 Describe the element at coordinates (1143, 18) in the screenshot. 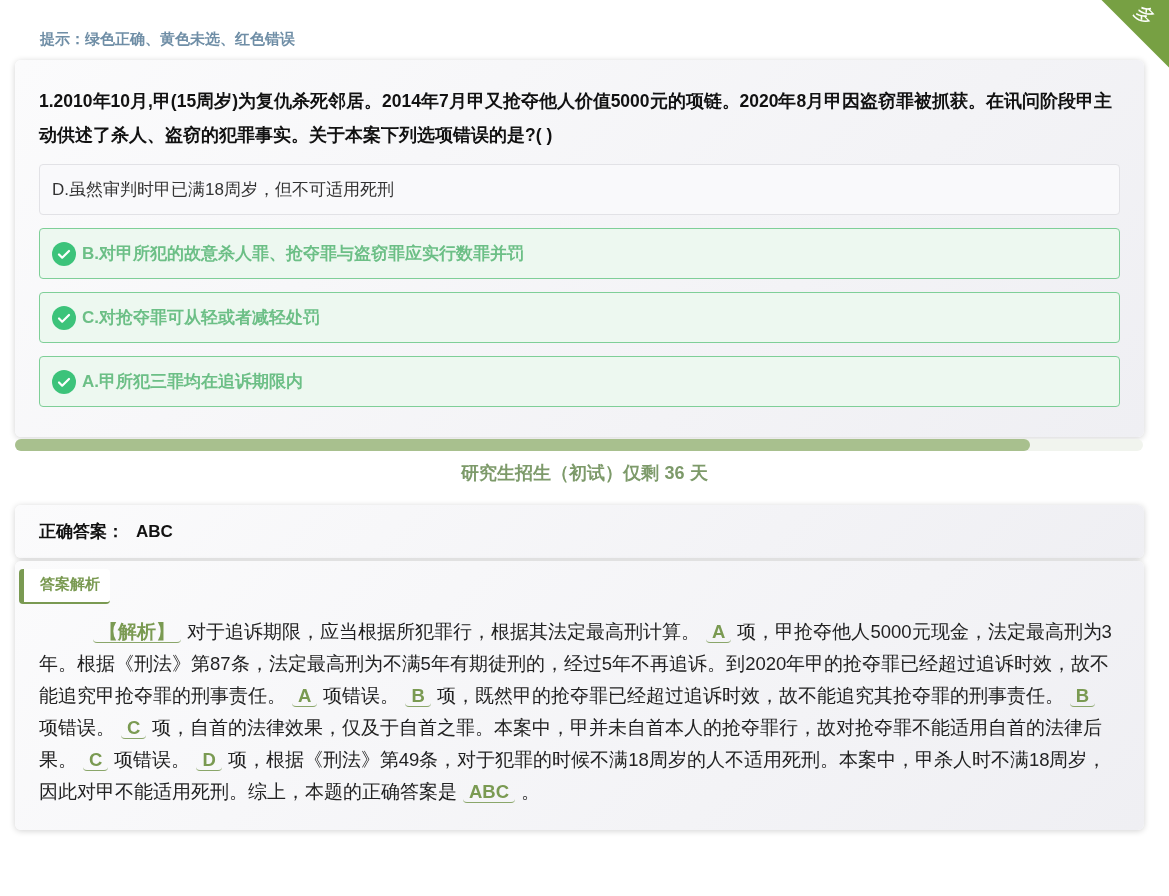

I see `multi-choice-tag: 多` at that location.